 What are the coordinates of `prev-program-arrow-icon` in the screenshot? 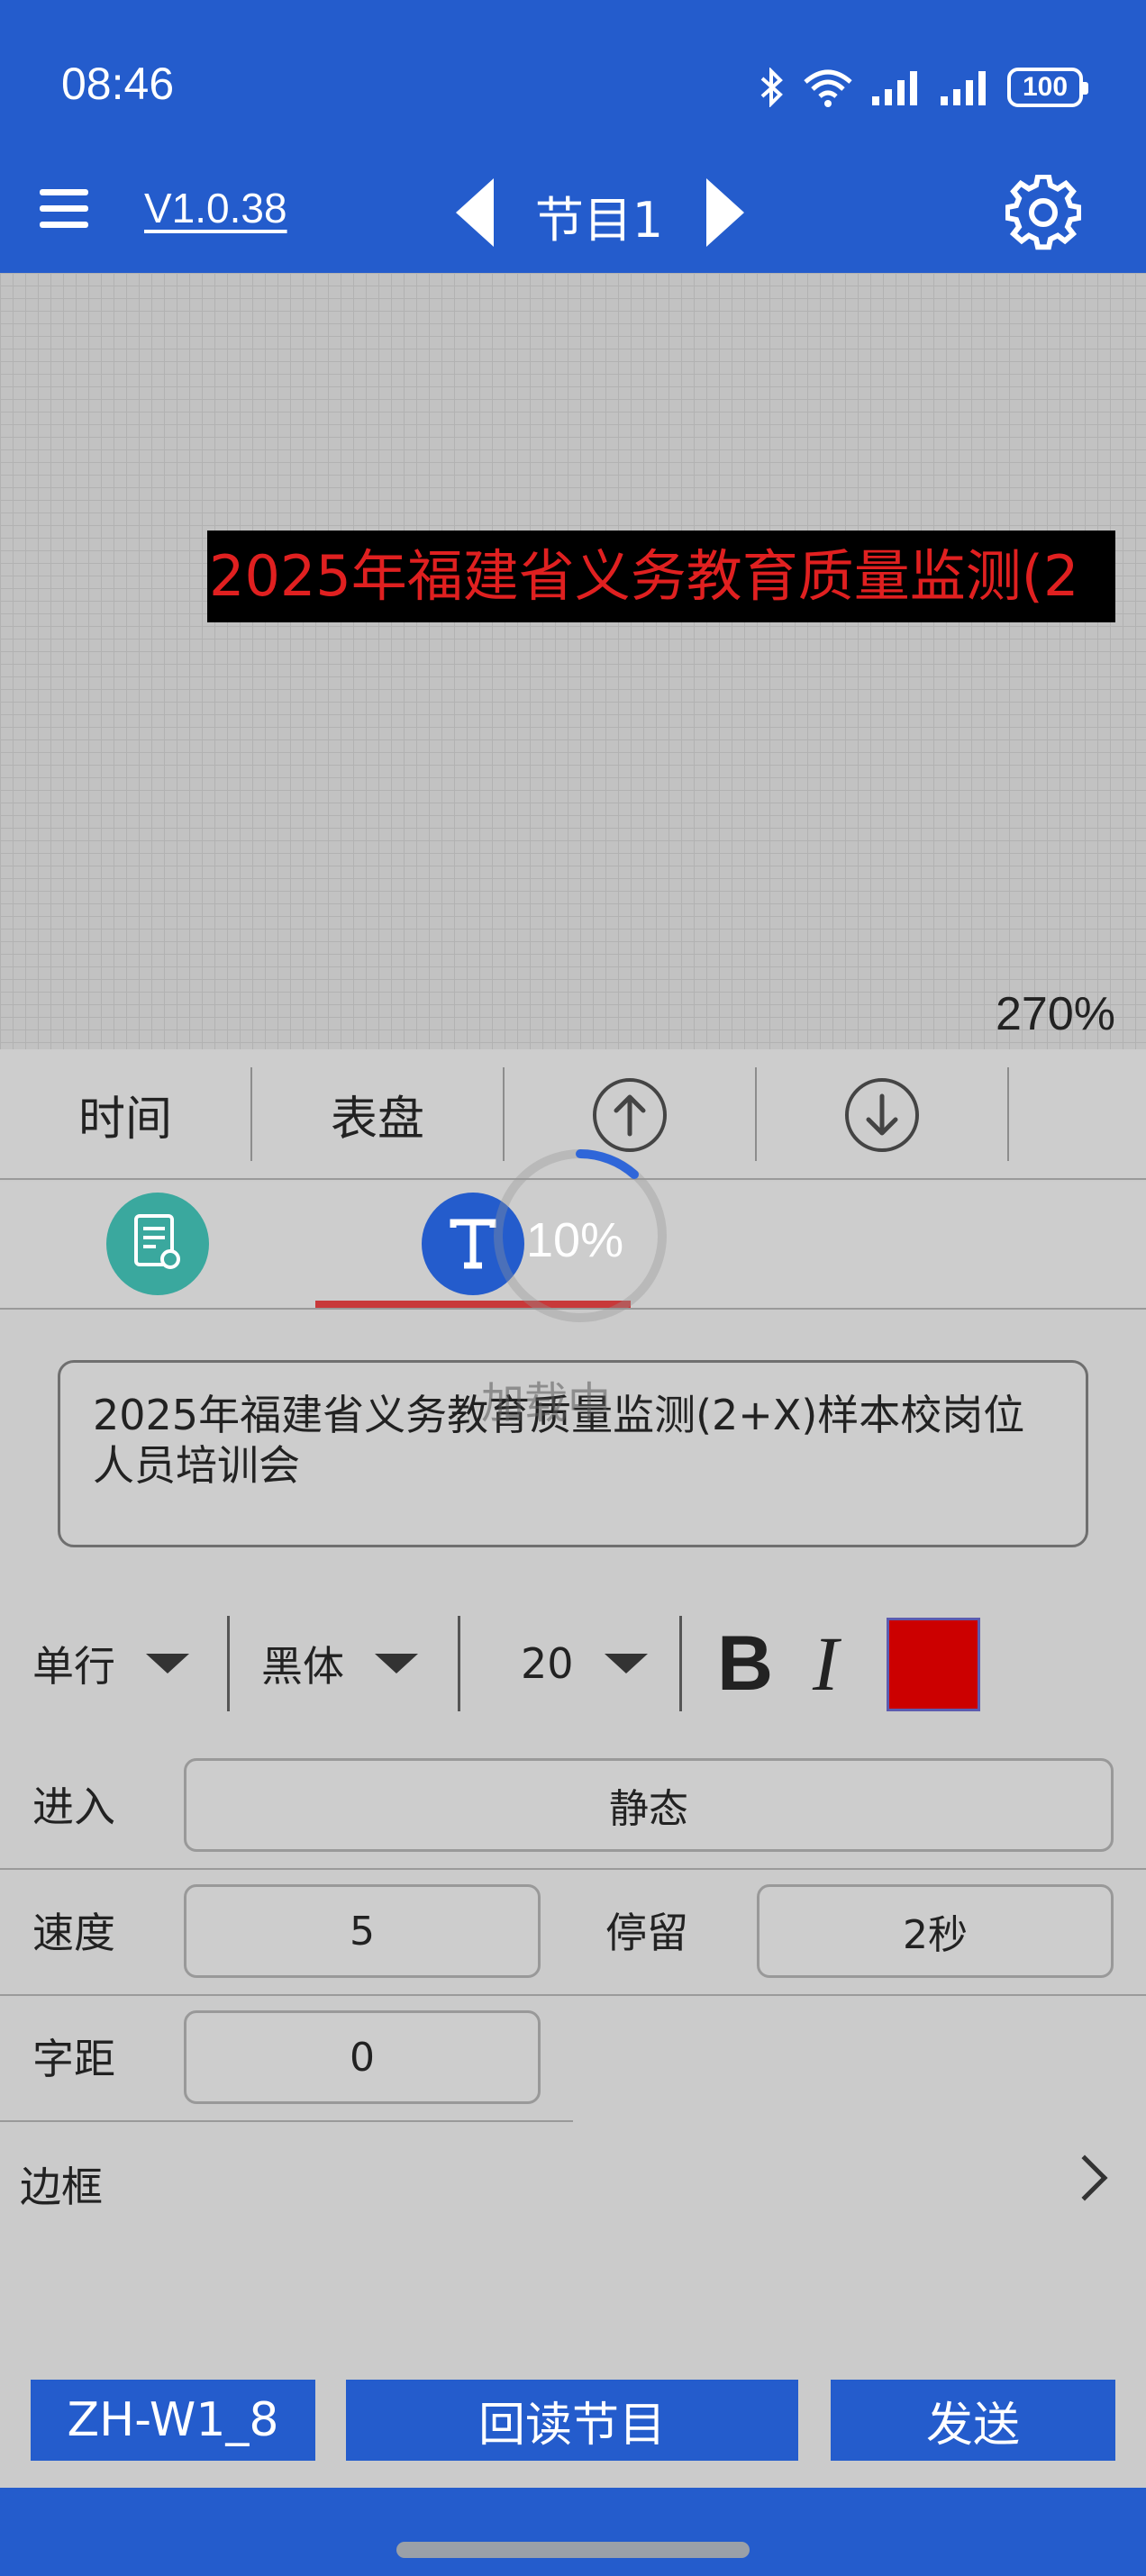 It's located at (475, 212).